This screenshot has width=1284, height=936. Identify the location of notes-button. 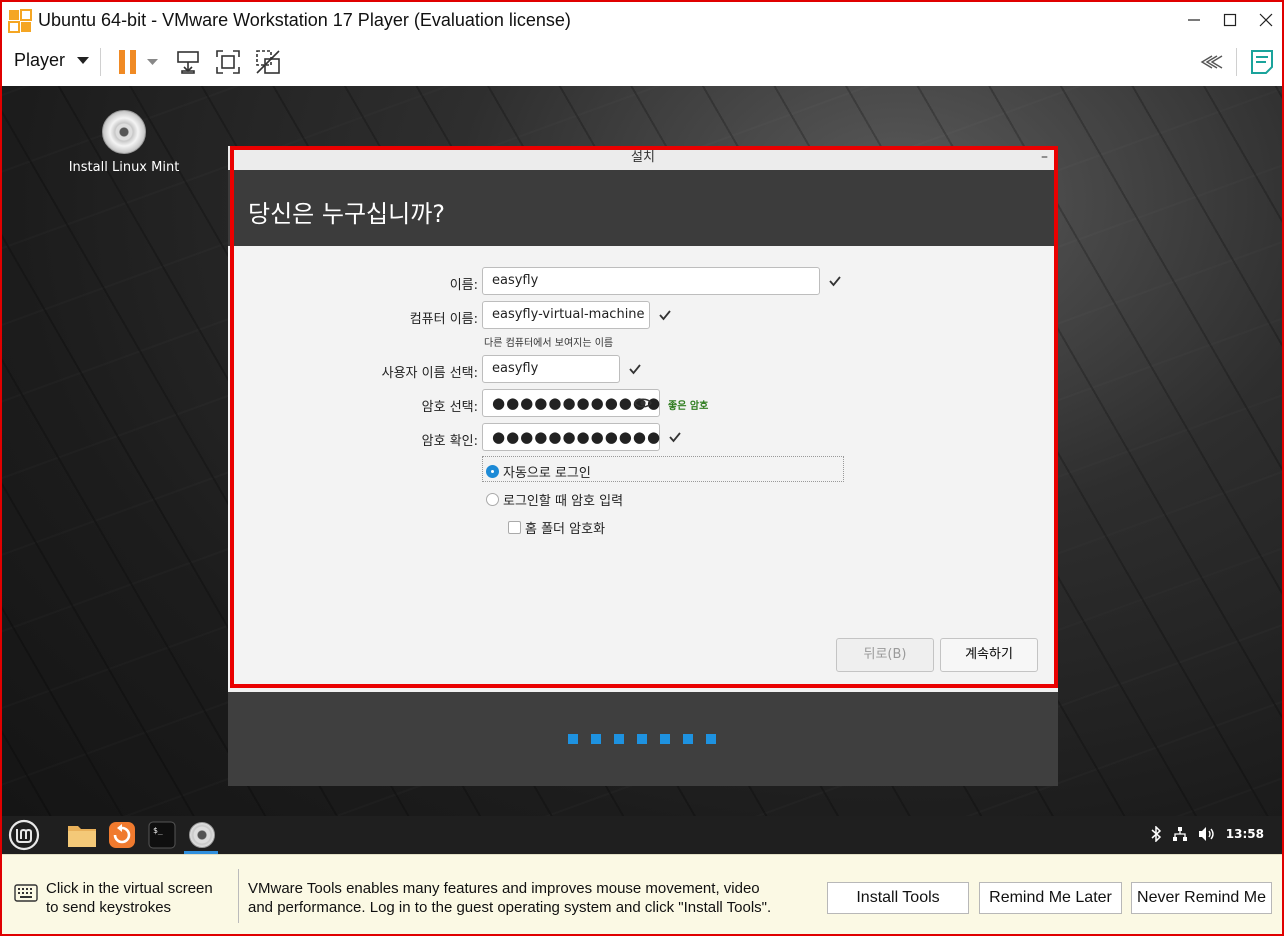
(1262, 62).